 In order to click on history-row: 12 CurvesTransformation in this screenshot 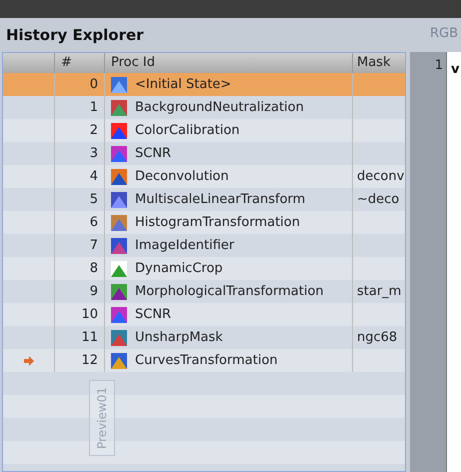, I will do `click(204, 360)`.